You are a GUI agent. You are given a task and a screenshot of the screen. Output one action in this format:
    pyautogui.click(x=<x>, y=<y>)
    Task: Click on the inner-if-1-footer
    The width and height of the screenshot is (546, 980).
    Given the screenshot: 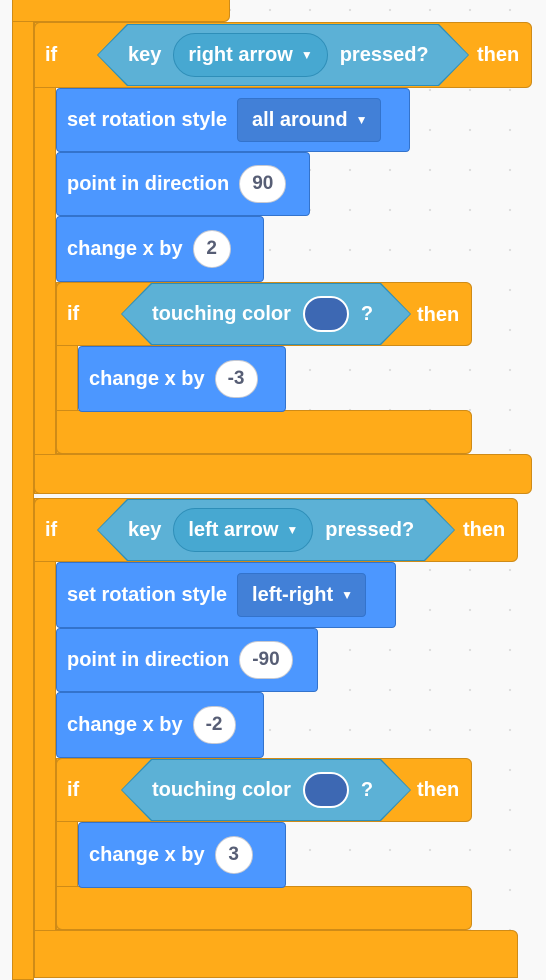 What is the action you would take?
    pyautogui.click(x=264, y=432)
    